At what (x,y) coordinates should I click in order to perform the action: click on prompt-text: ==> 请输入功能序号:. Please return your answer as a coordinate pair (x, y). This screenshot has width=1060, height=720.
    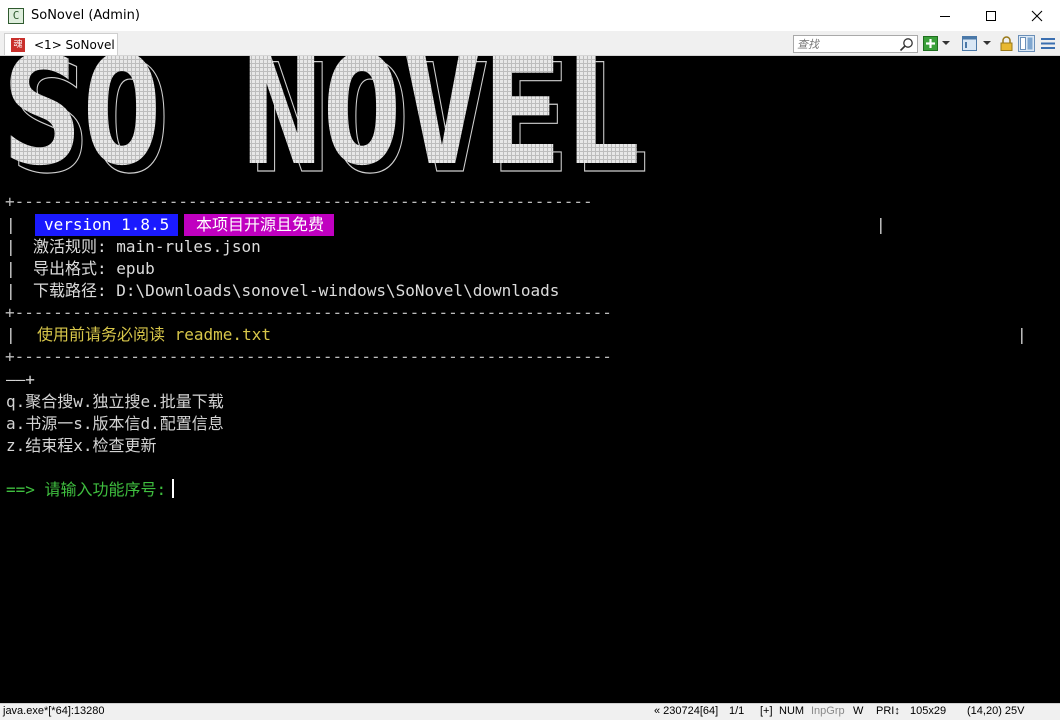
    Looking at the image, I should click on (86, 489).